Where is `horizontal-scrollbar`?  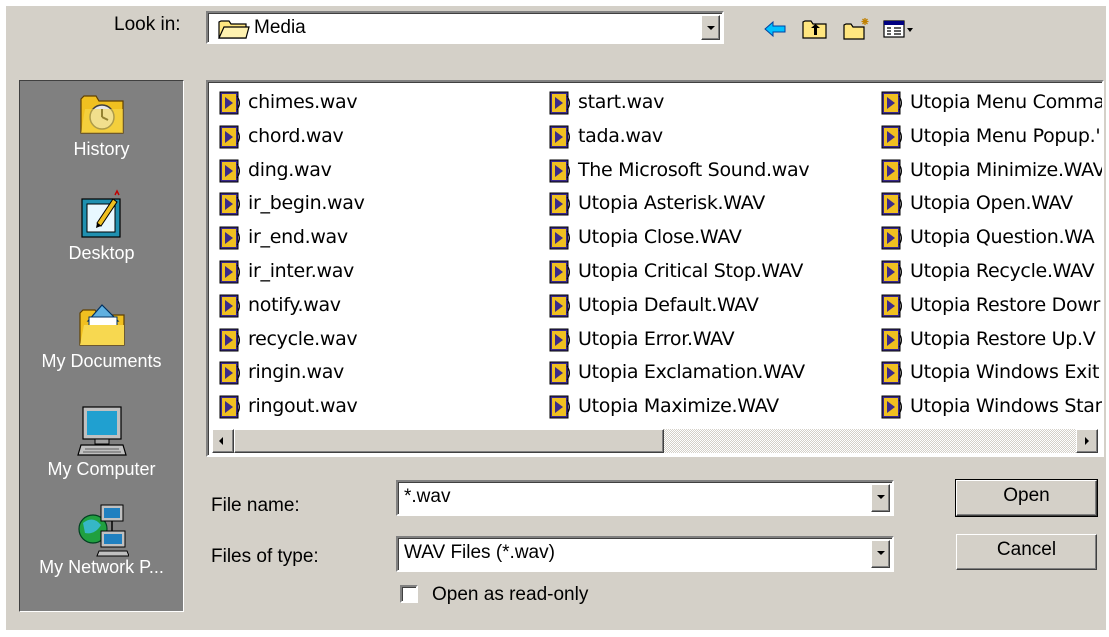 horizontal-scrollbar is located at coordinates (655, 441).